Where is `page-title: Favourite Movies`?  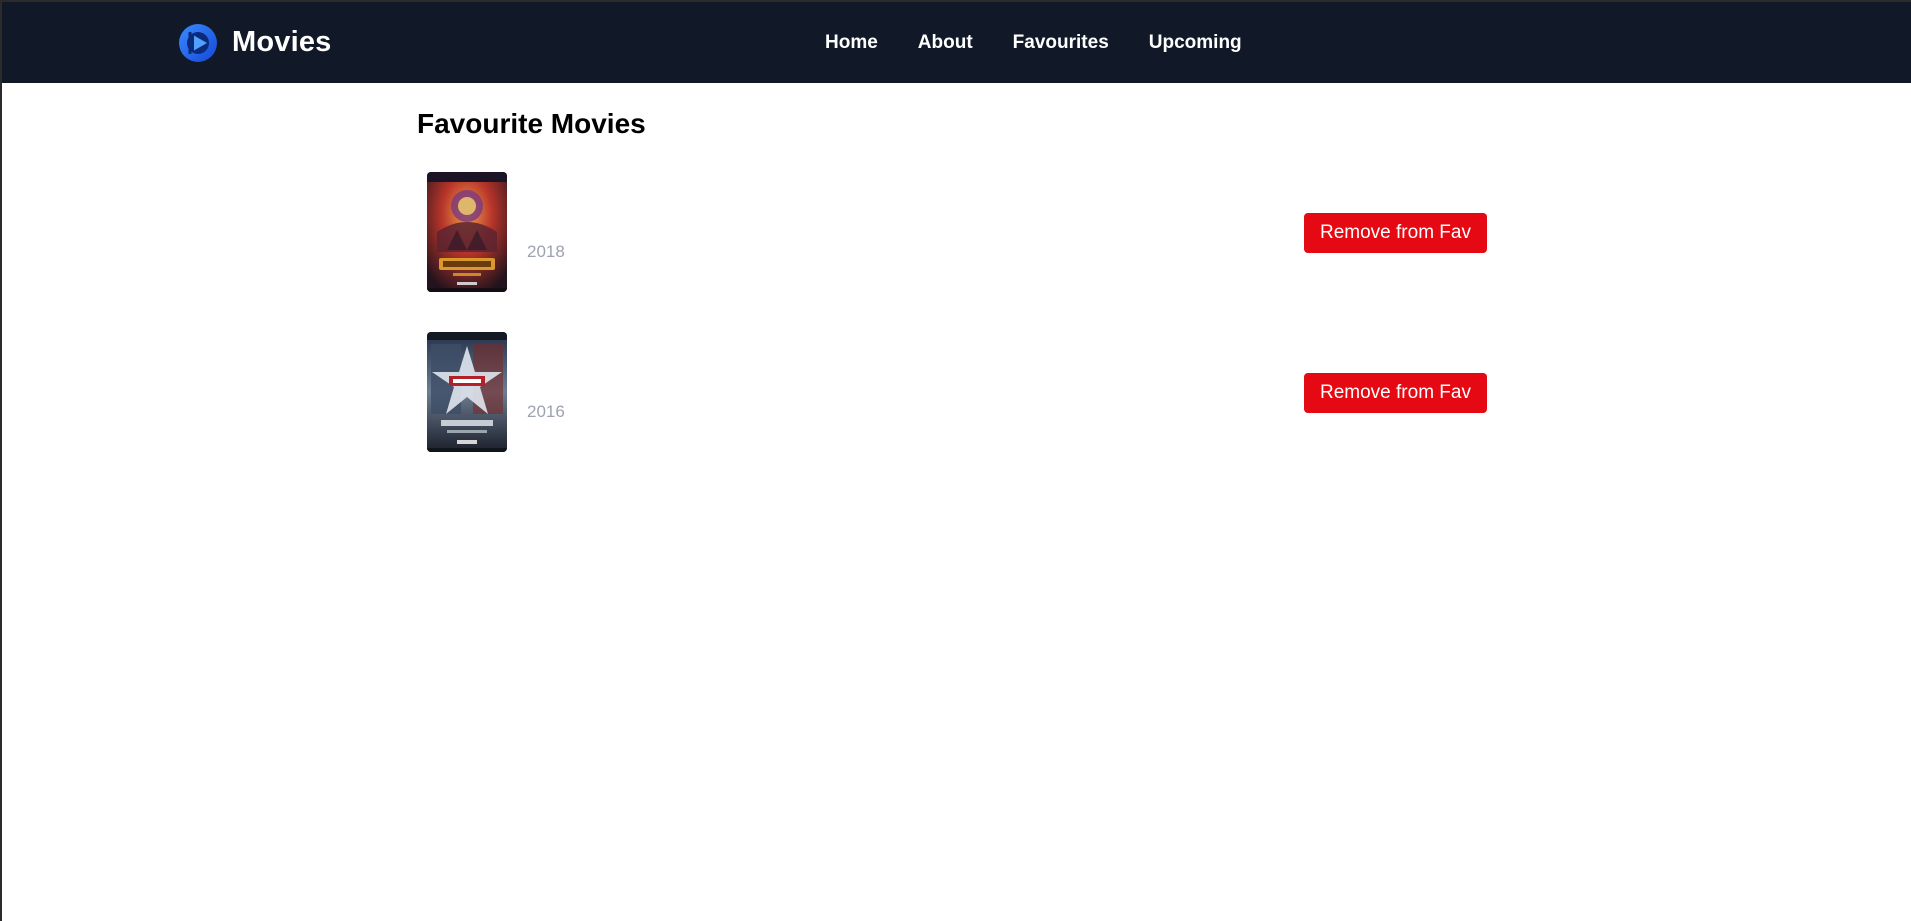
page-title: Favourite Movies is located at coordinates (531, 123).